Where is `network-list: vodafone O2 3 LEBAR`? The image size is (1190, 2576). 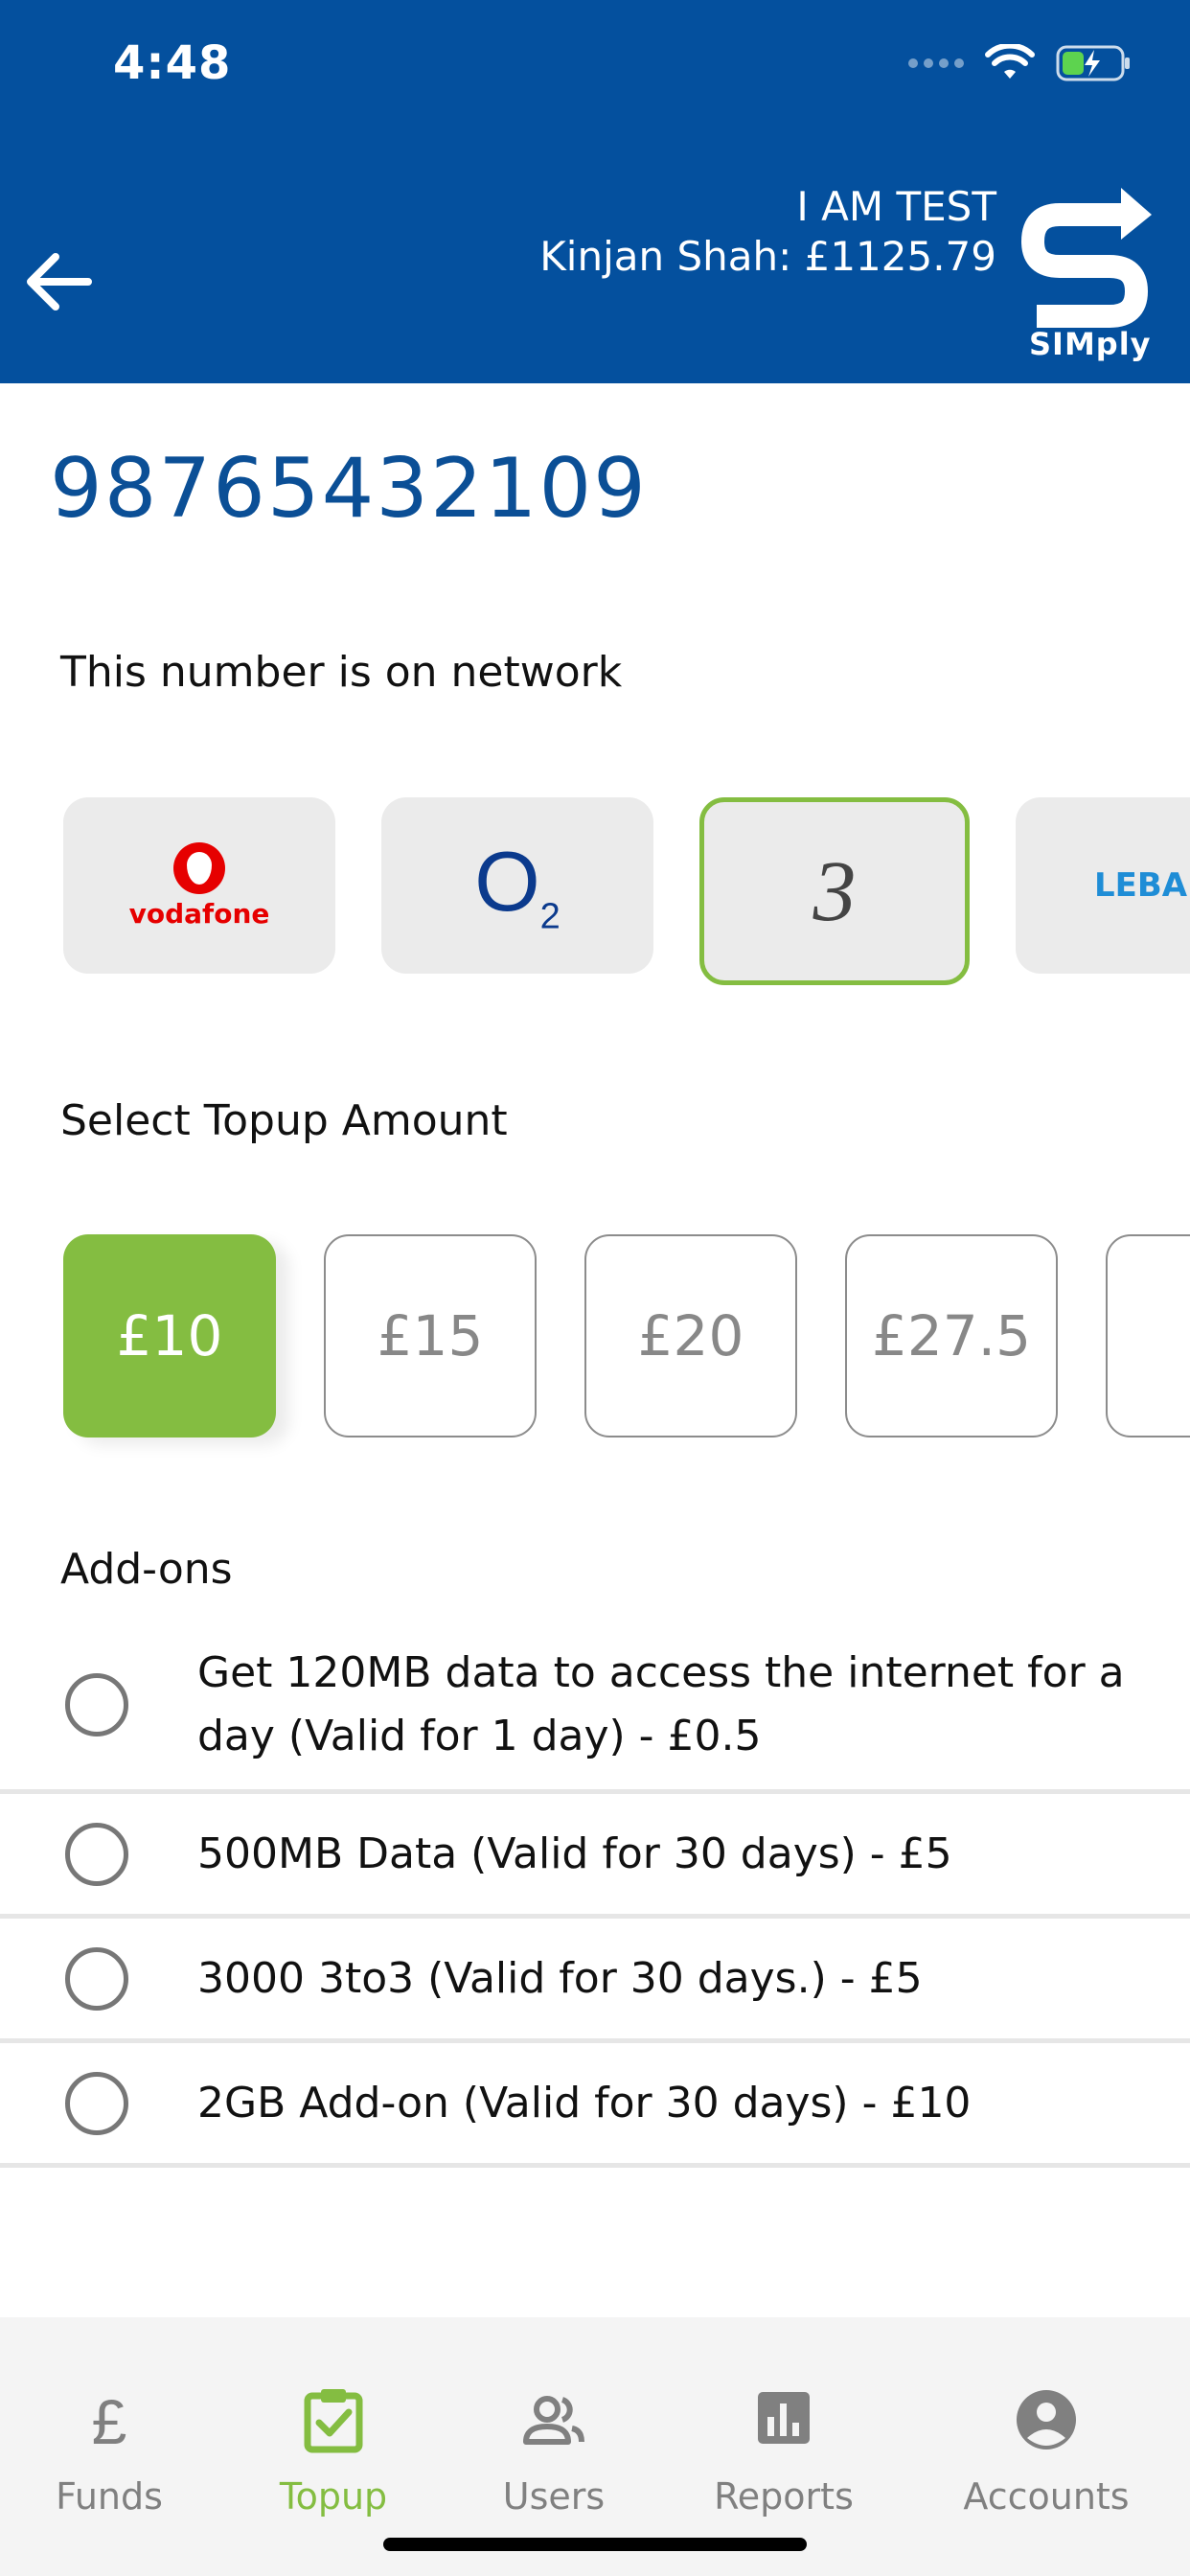
network-list: vodafone O2 3 LEBAR is located at coordinates (626, 891).